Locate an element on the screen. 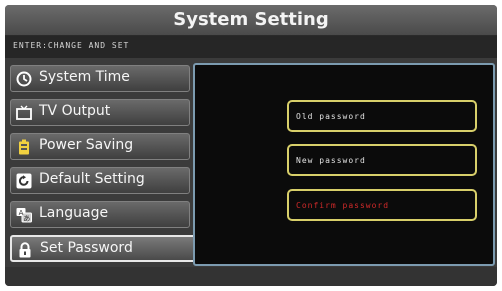 The image size is (502, 291). battery-icon is located at coordinates (24, 147).